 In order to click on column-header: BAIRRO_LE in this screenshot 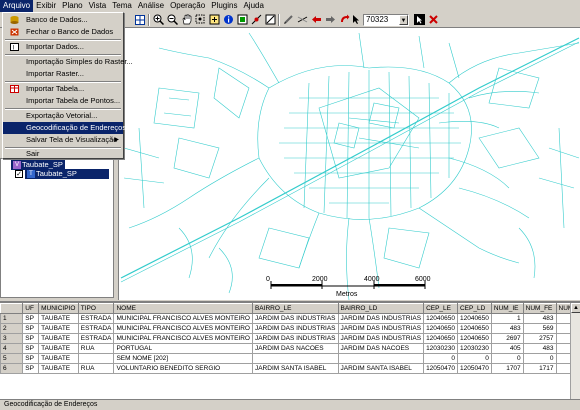, I will do `click(295, 308)`.